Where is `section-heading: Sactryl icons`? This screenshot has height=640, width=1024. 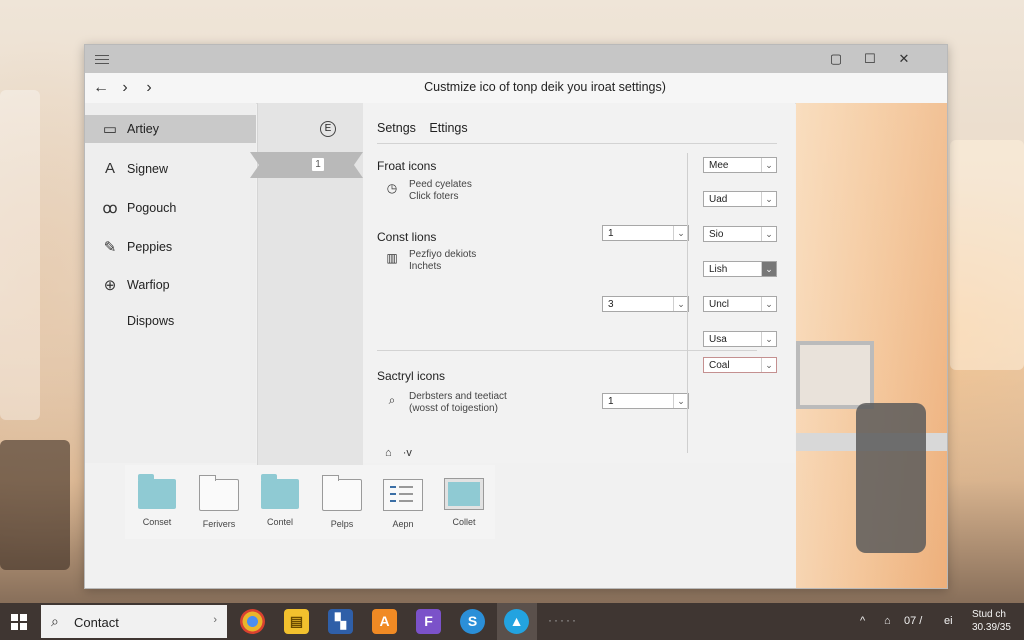
section-heading: Sactryl icons is located at coordinates (411, 376).